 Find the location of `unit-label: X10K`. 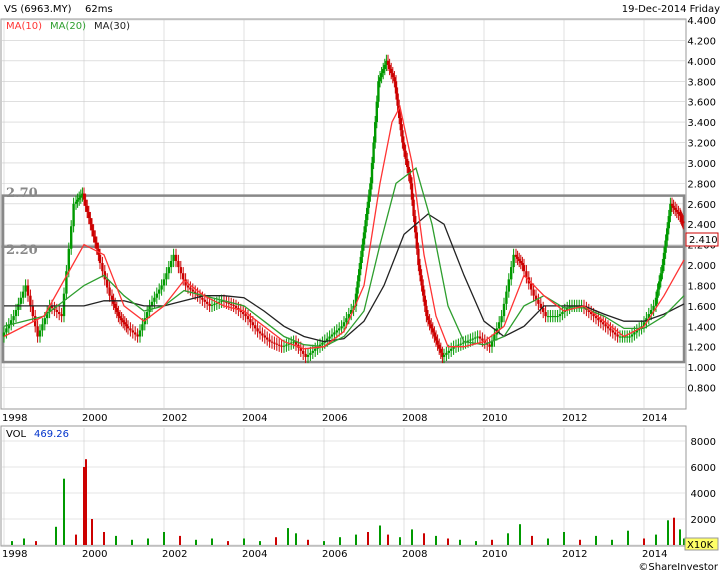

unit-label: X10K is located at coordinates (700, 545).